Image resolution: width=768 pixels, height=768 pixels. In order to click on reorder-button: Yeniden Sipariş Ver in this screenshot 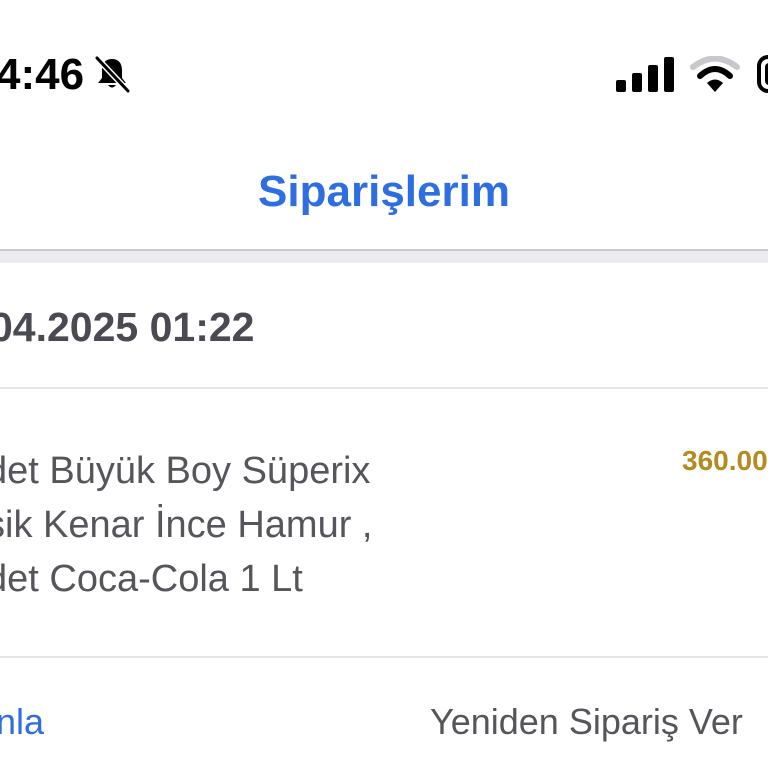, I will do `click(586, 722)`.